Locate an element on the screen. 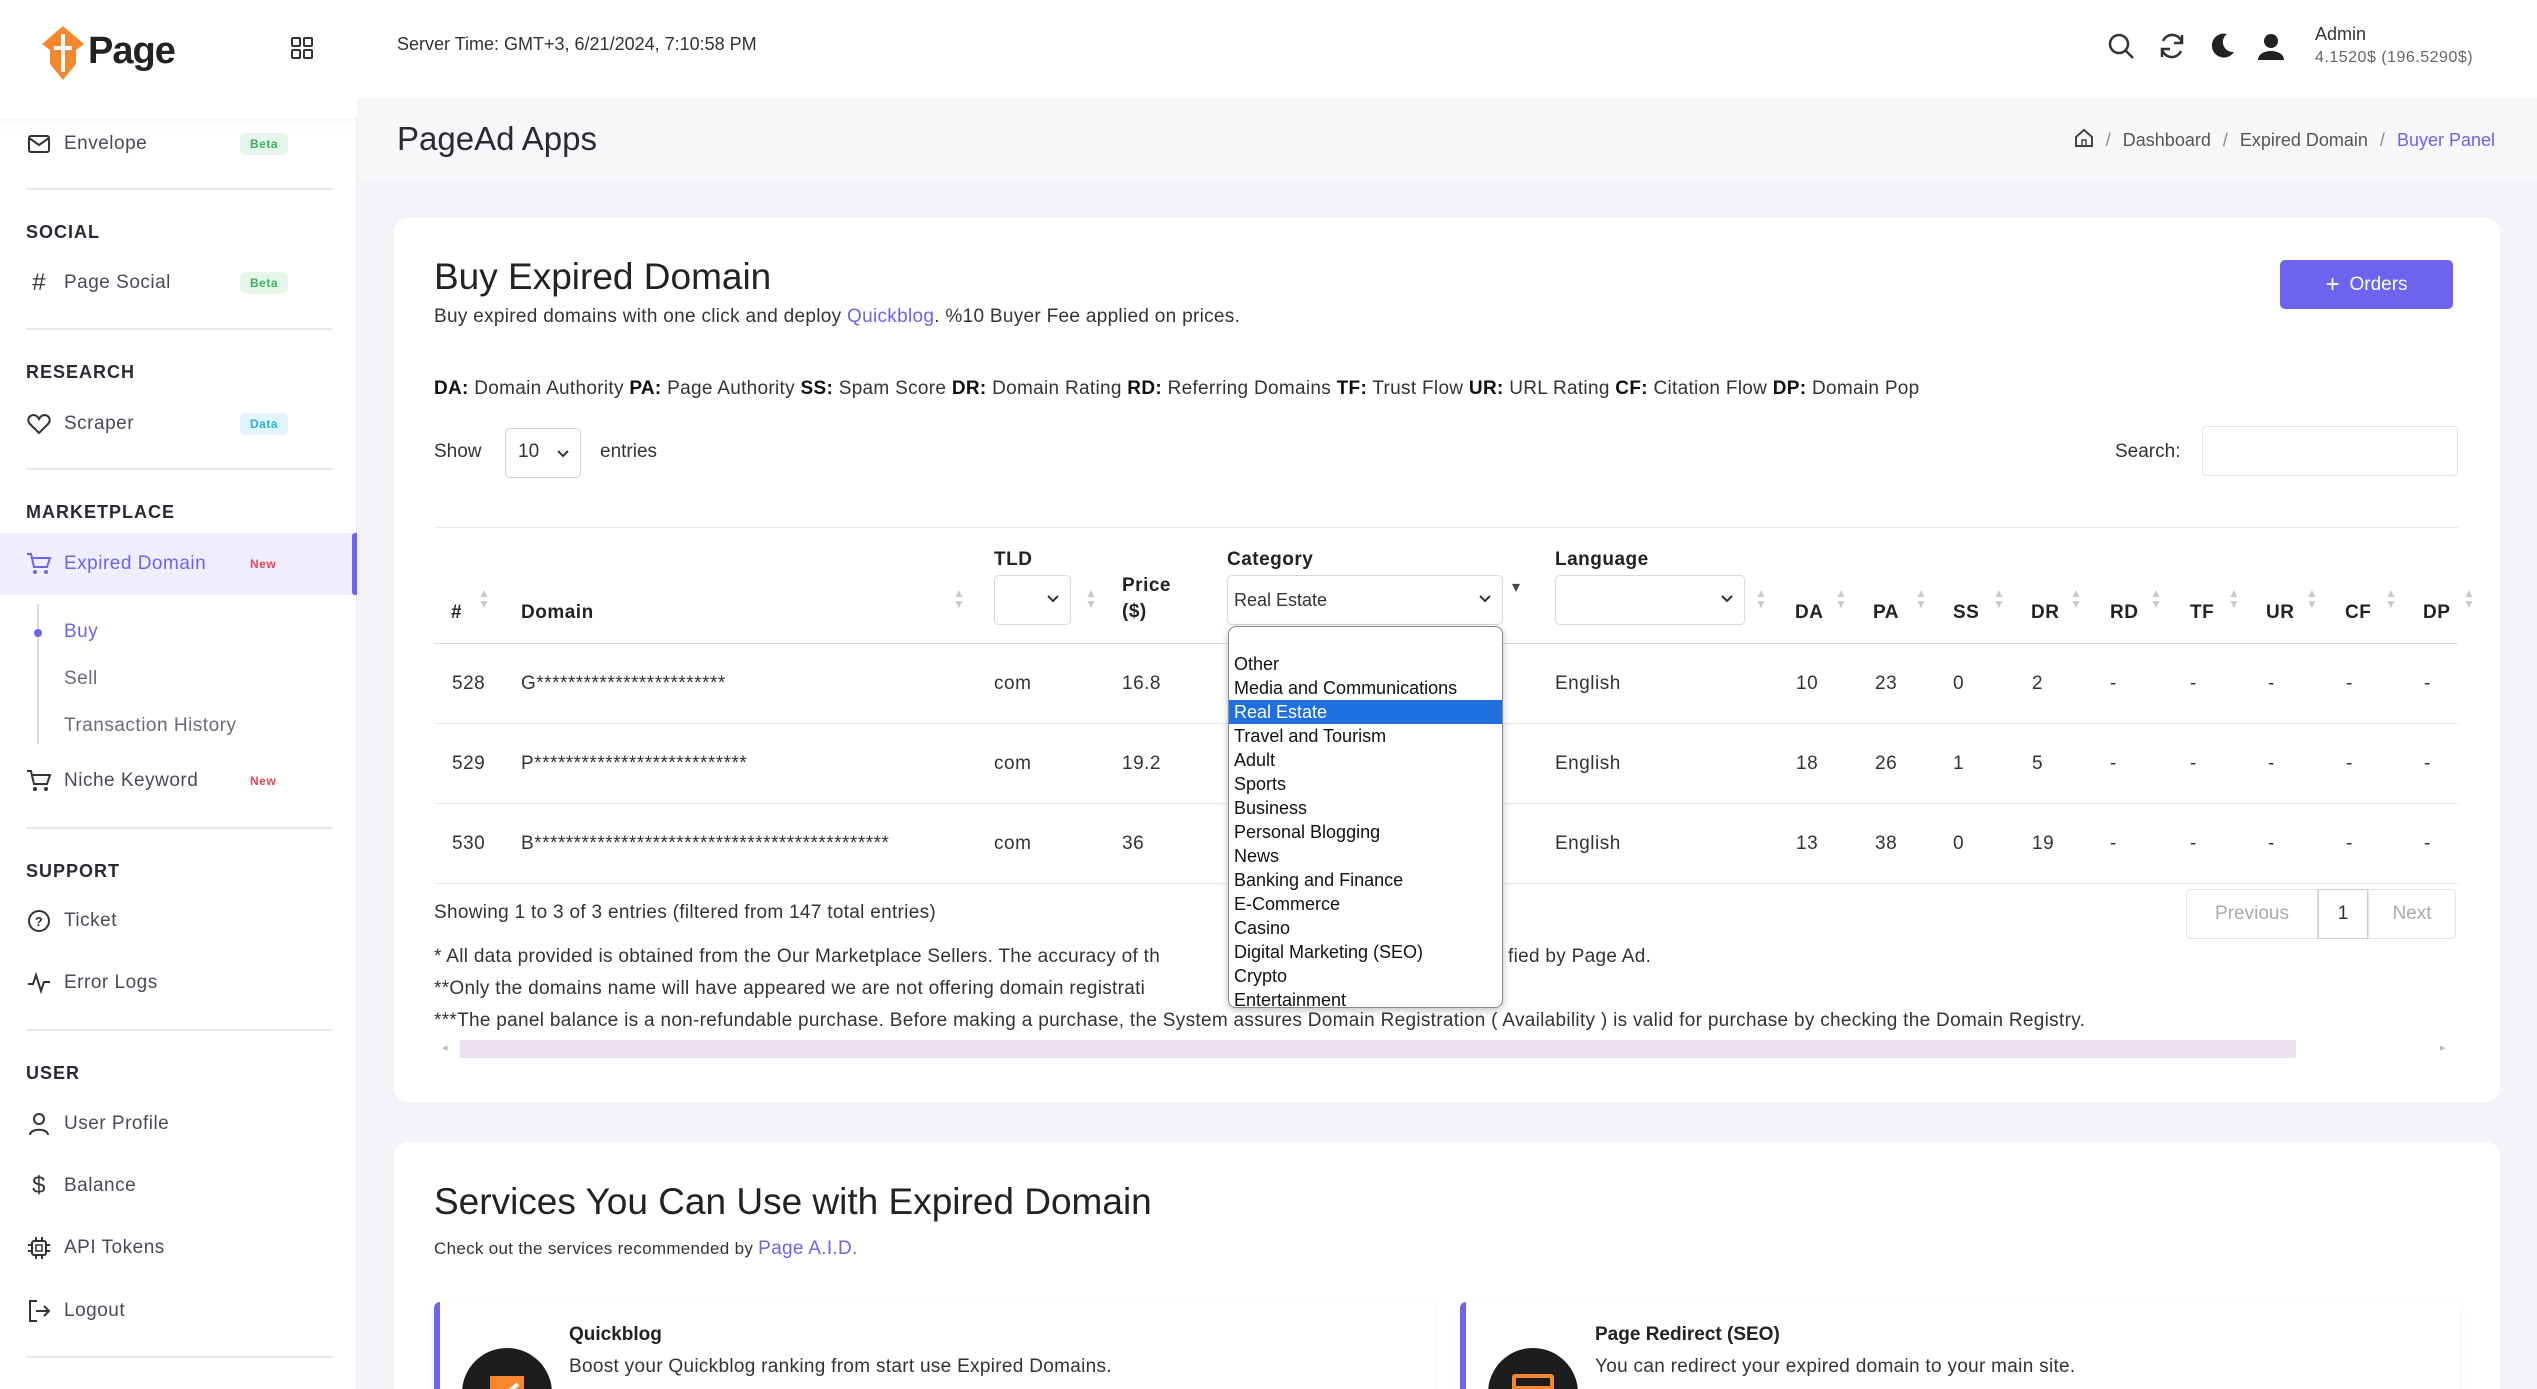 The width and height of the screenshot is (2537, 1389). next-button: Next is located at coordinates (2412, 914).